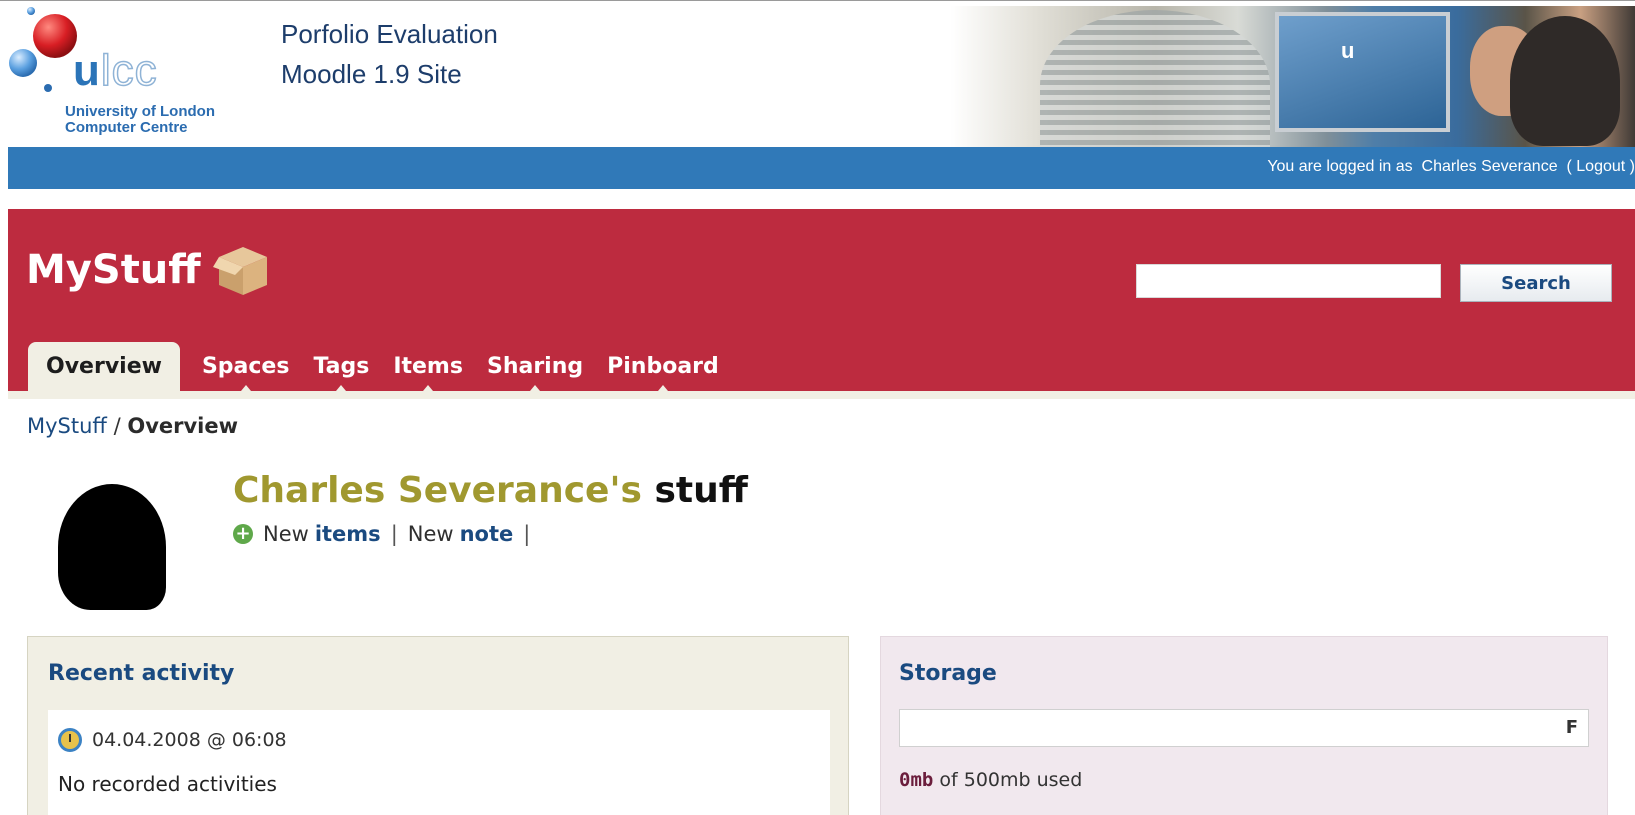 The width and height of the screenshot is (1635, 815). Describe the element at coordinates (140, 119) in the screenshot. I see `logo-subtitle: University of London Computer Centre` at that location.